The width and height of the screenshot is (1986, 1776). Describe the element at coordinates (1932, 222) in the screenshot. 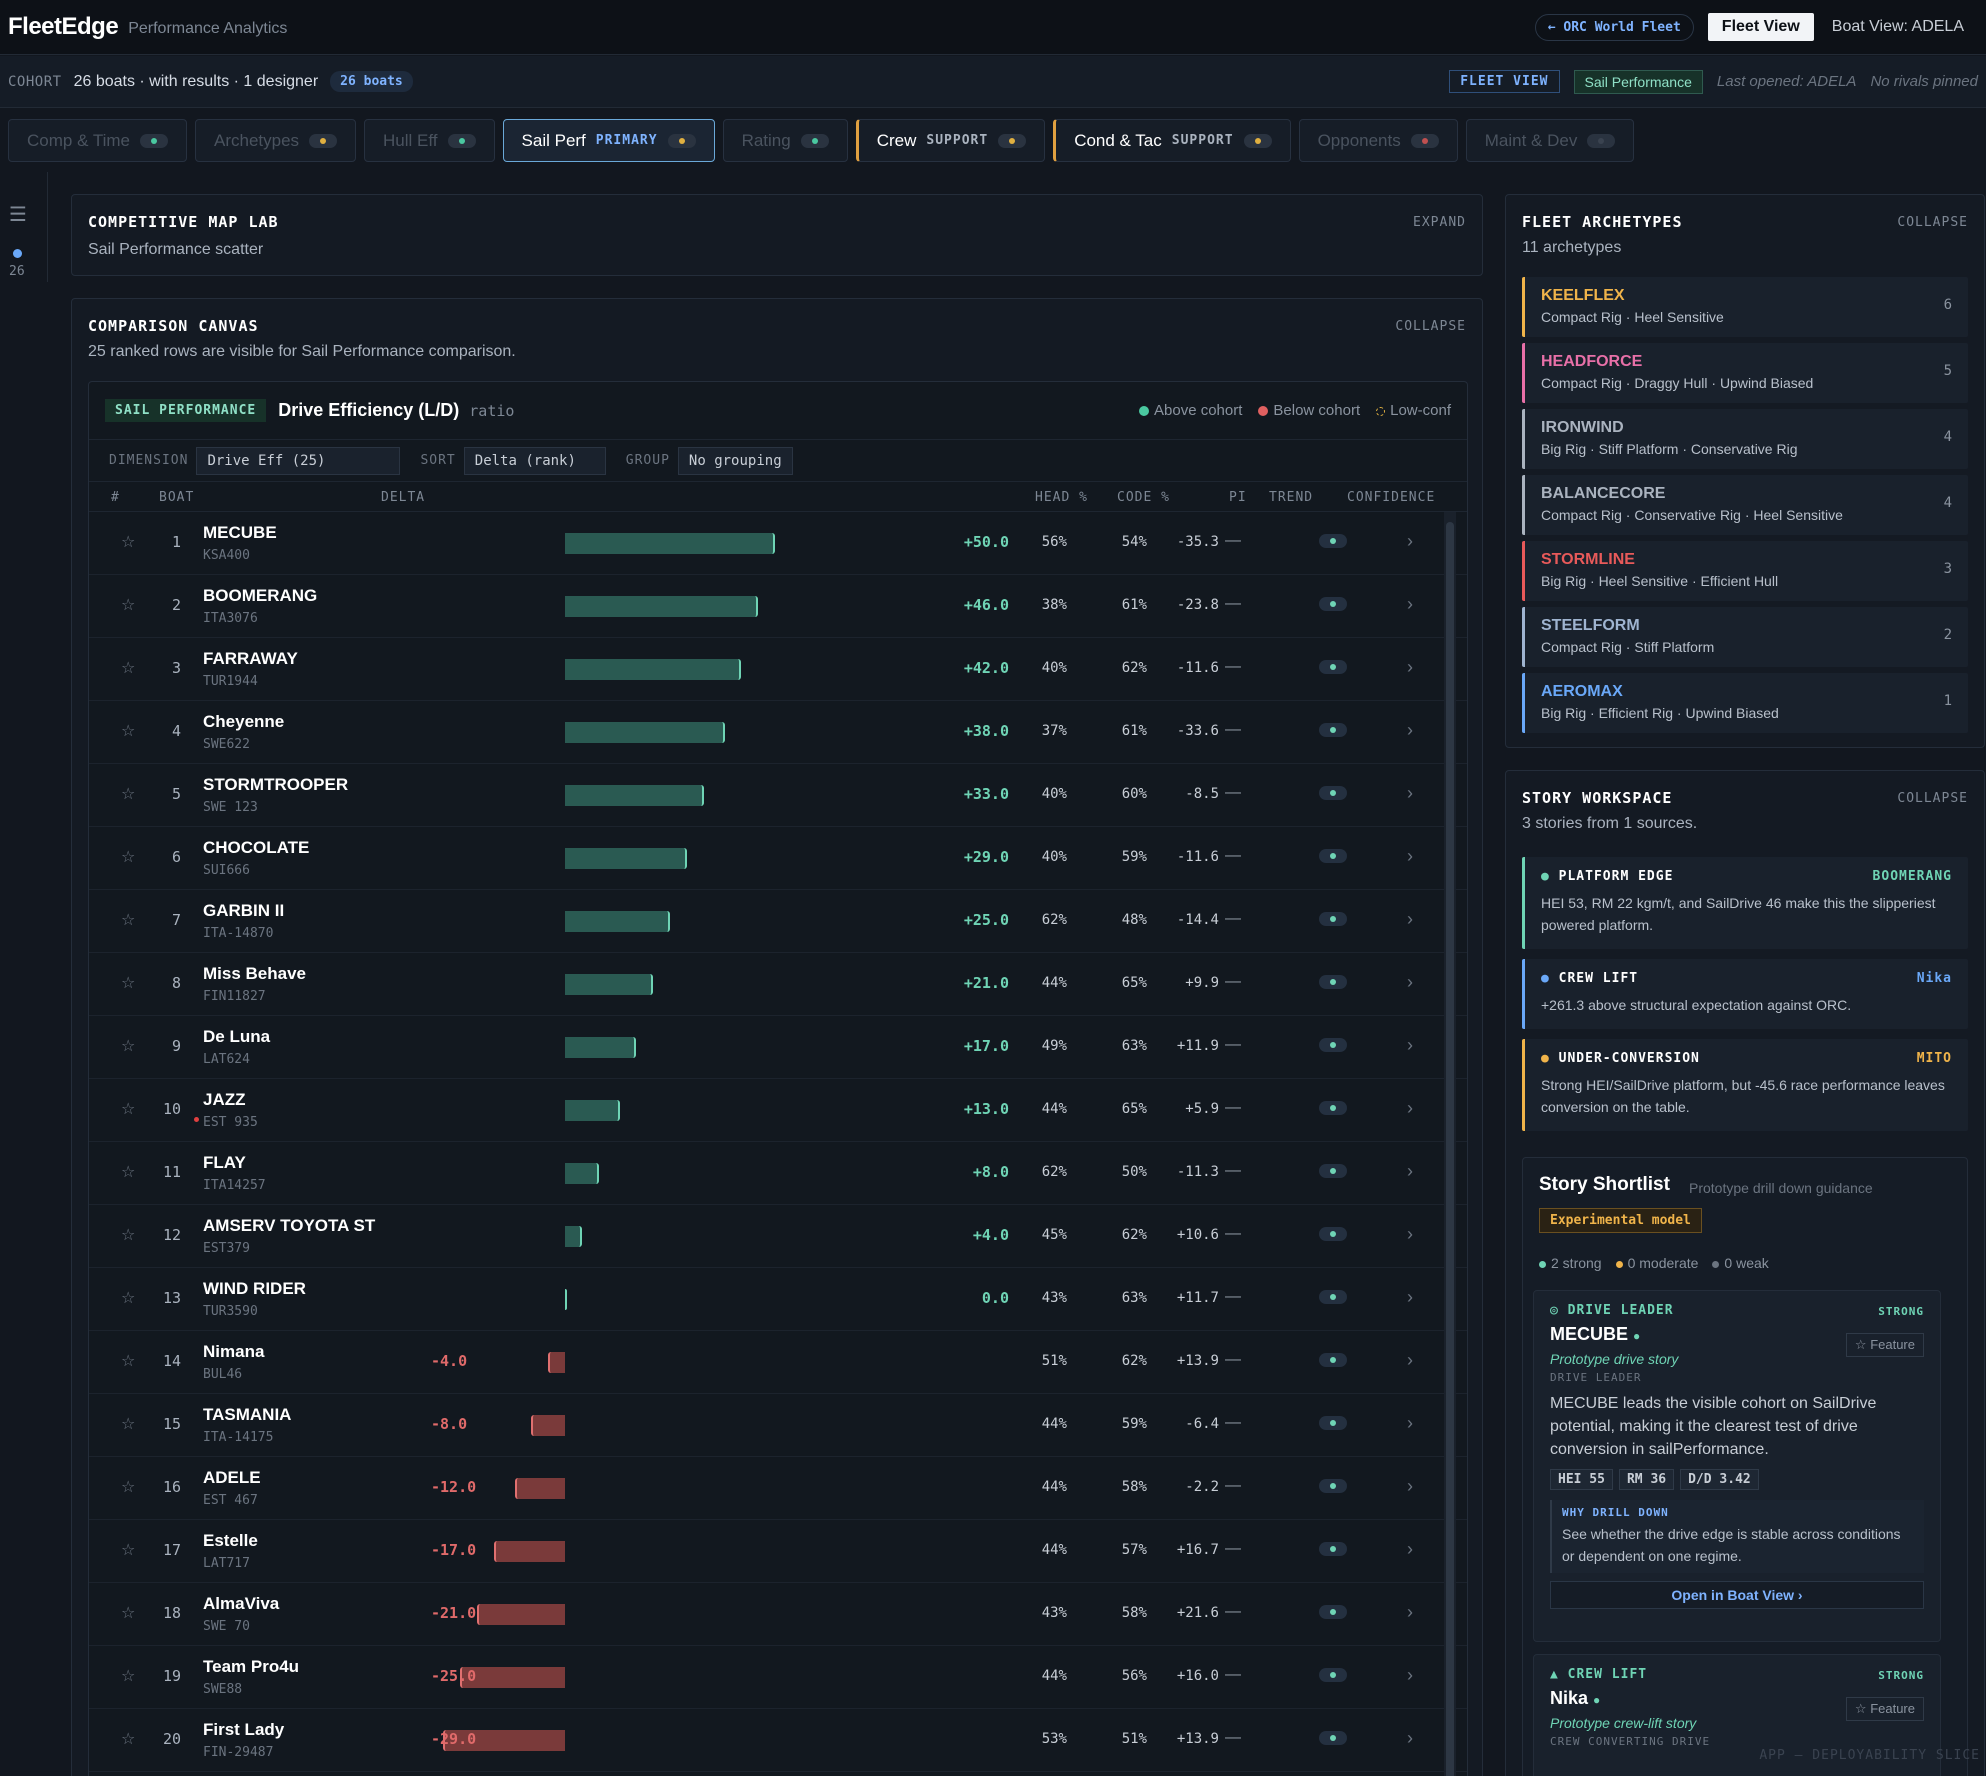

I see `archetypes-collapse-button: COLLAPSE` at that location.